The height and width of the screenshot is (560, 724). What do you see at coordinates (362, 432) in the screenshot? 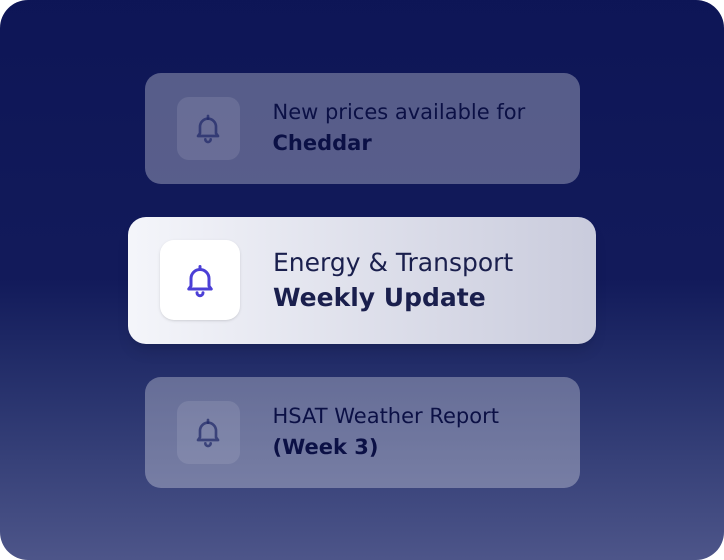
I see `notification-card: HSAT Weather Report (Week 3)` at bounding box center [362, 432].